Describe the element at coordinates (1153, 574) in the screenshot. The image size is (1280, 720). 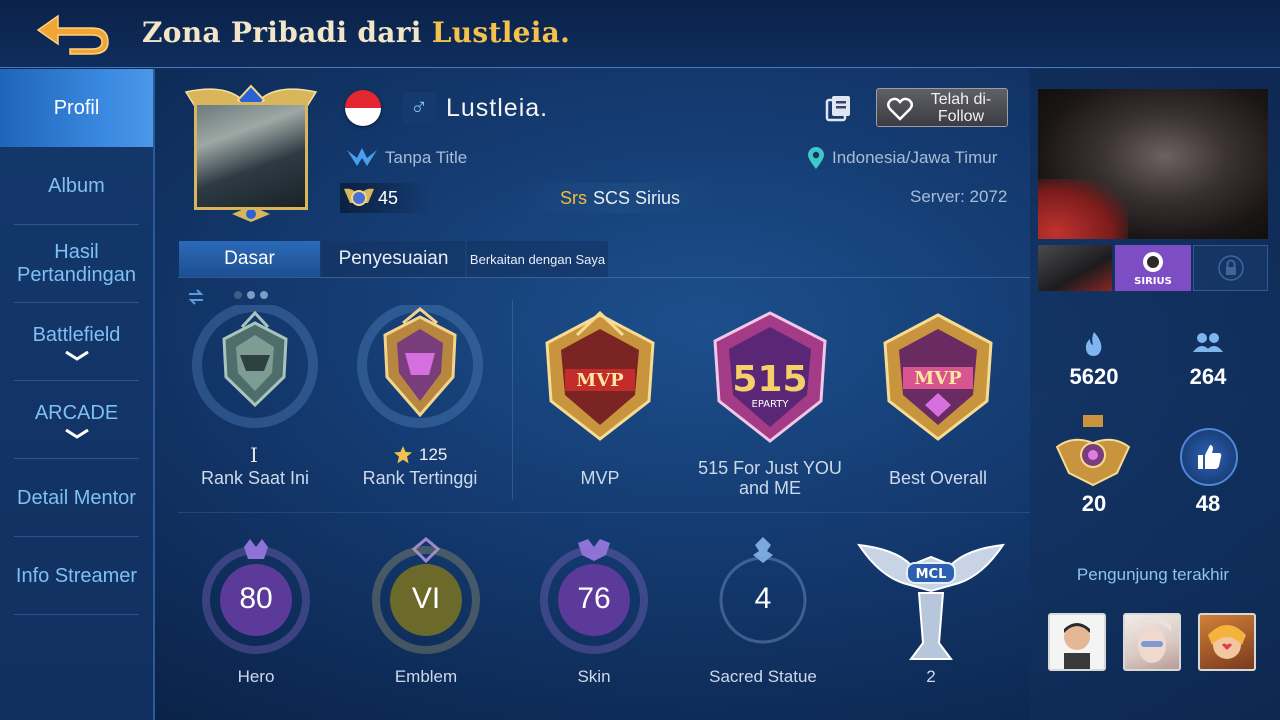
I see `recent-visitors-label: Pengunjung terakhir` at that location.